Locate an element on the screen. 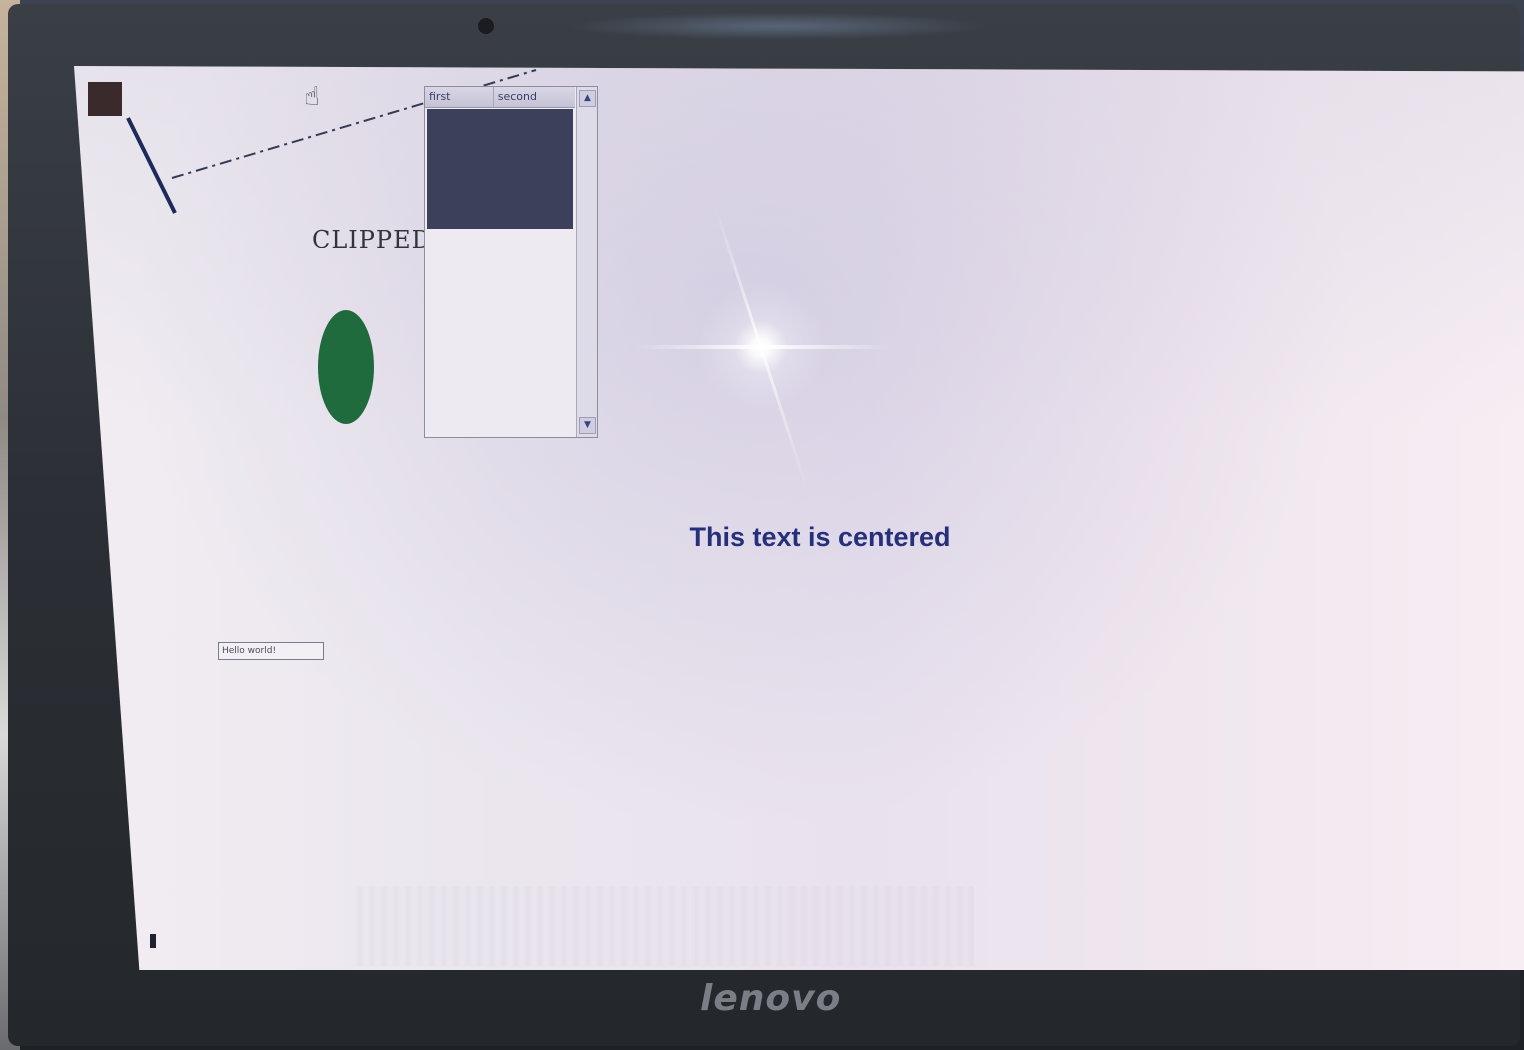 The image size is (1524, 1050). hello-text-input is located at coordinates (271, 651).